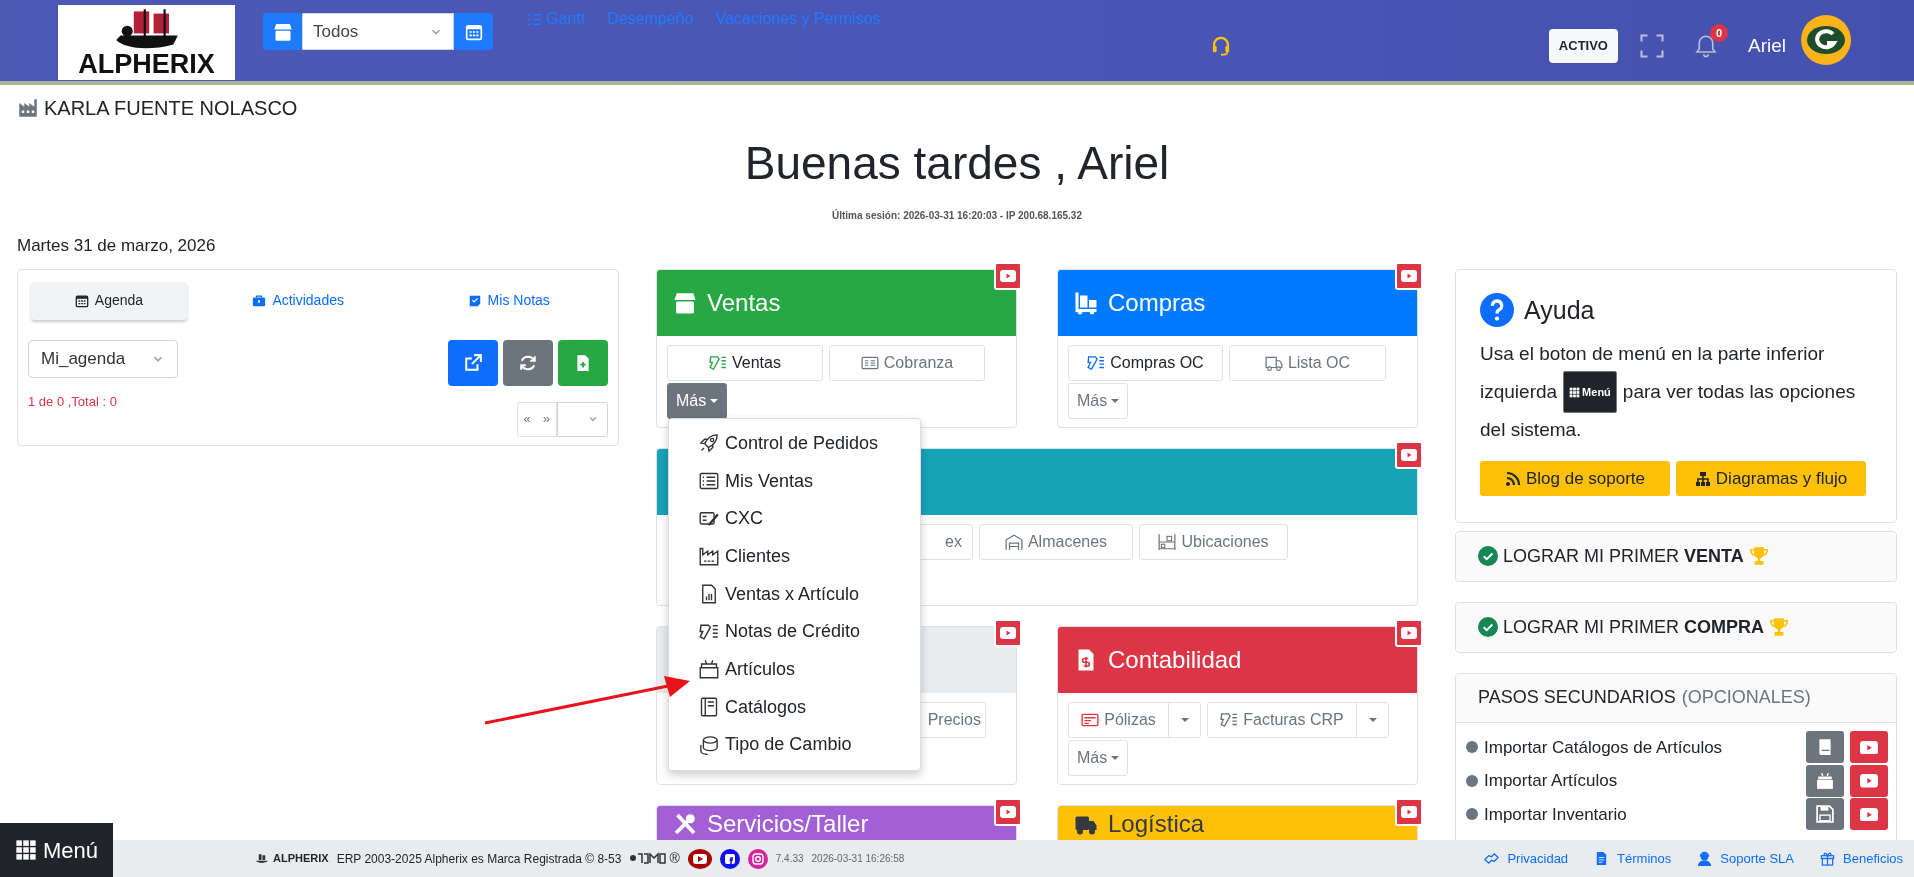 The height and width of the screenshot is (877, 1914). What do you see at coordinates (527, 419) in the screenshot?
I see `pager-link: «` at bounding box center [527, 419].